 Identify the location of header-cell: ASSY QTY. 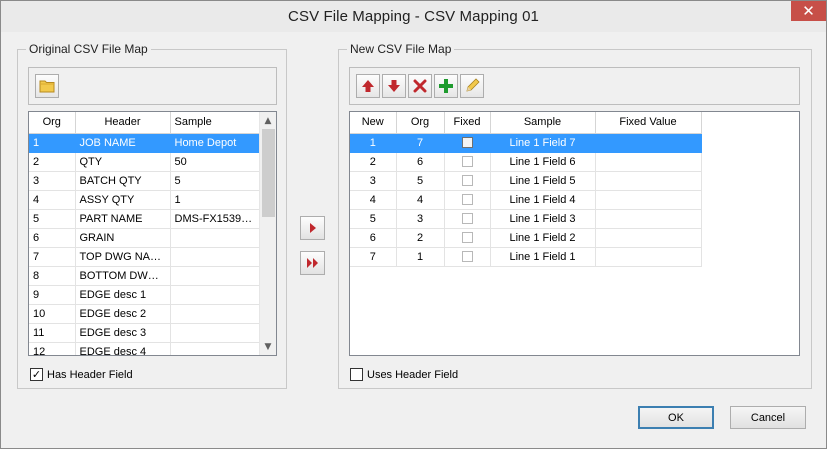
(123, 200).